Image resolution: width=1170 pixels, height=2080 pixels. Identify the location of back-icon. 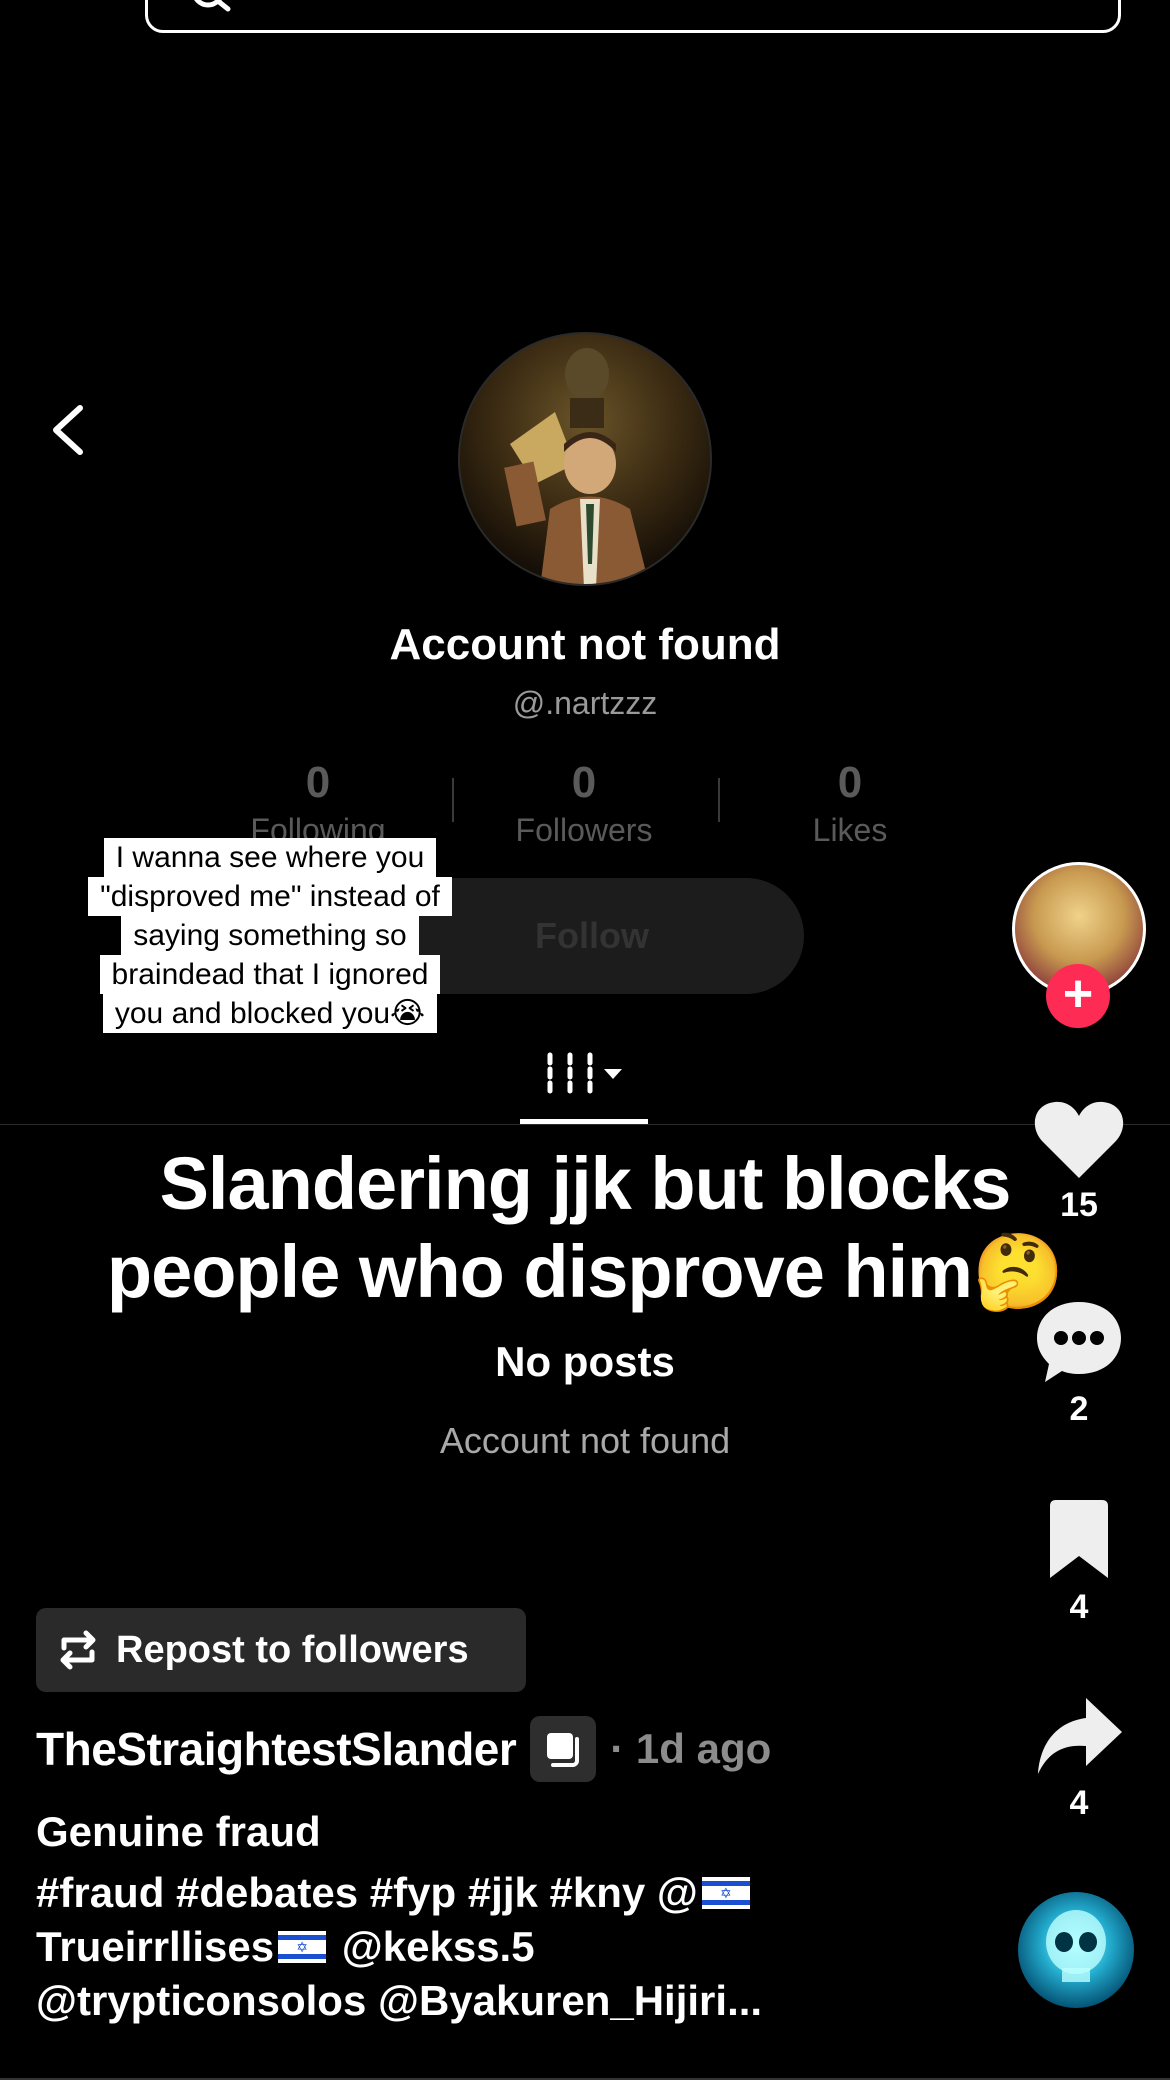
(69, 430).